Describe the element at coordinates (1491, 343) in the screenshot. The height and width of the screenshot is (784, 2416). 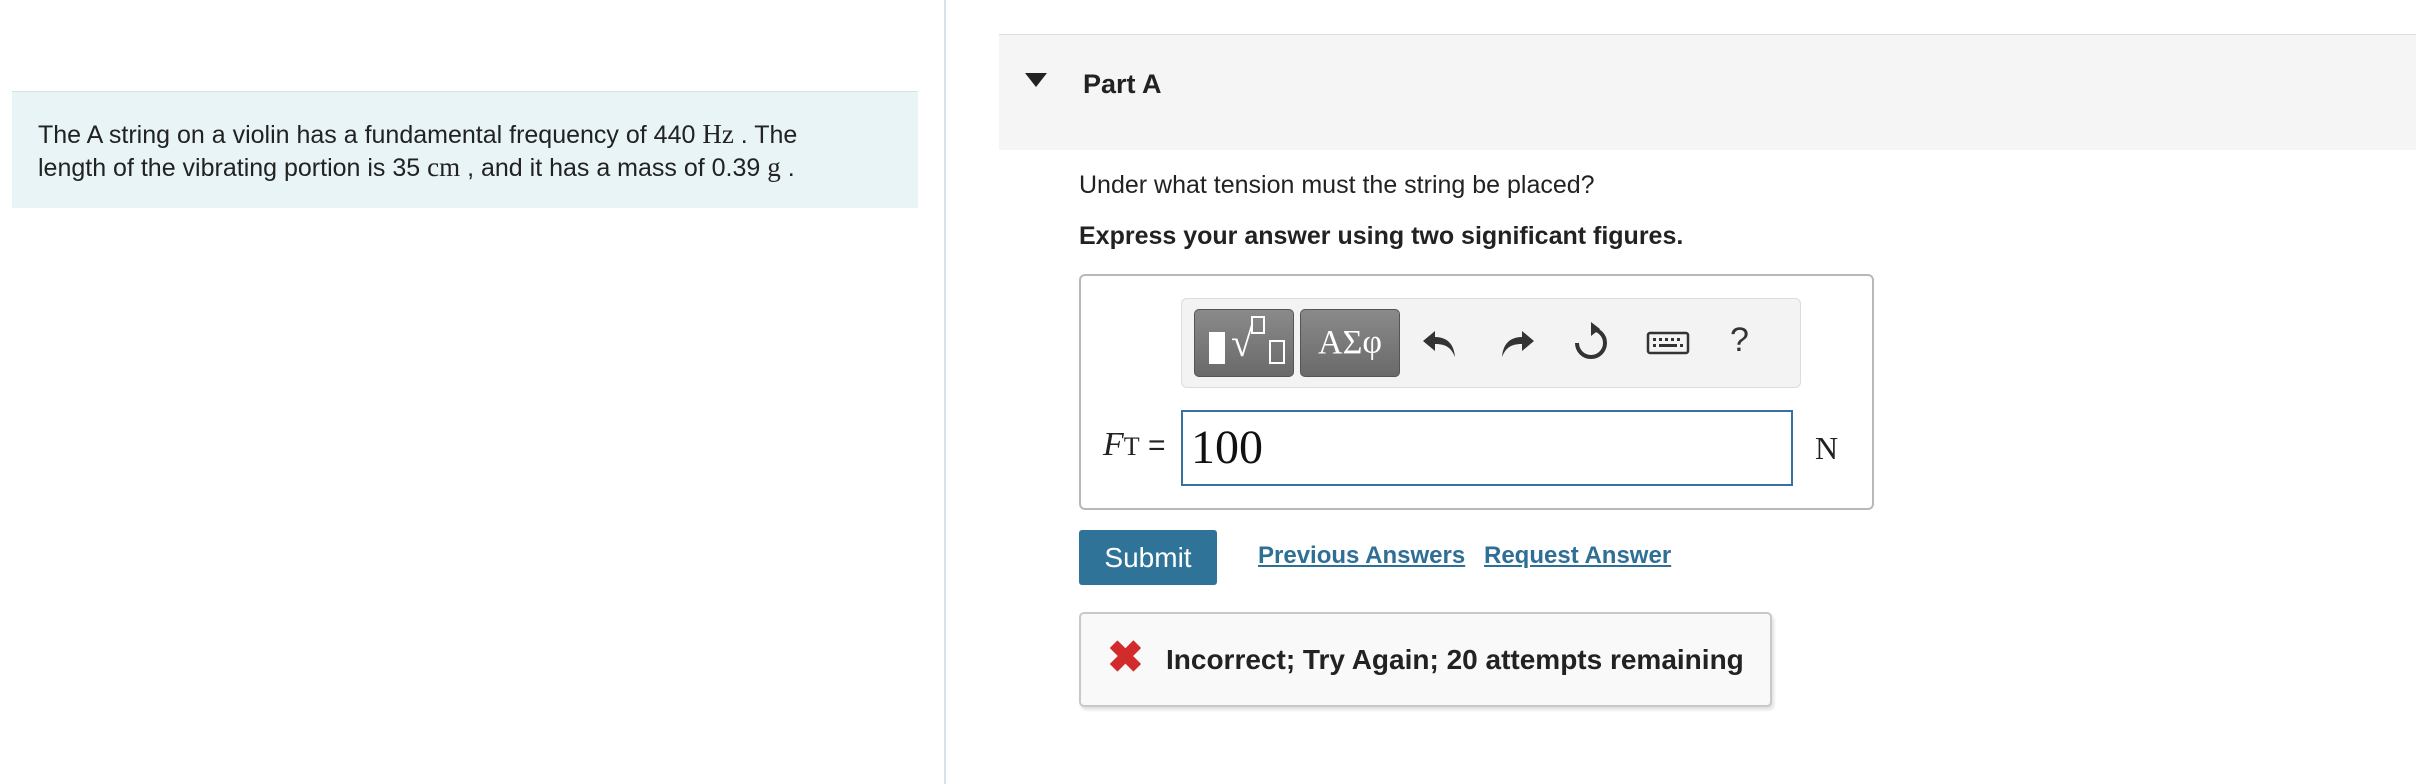
I see `math-toolbar: √ ΑΣφ ?` at that location.